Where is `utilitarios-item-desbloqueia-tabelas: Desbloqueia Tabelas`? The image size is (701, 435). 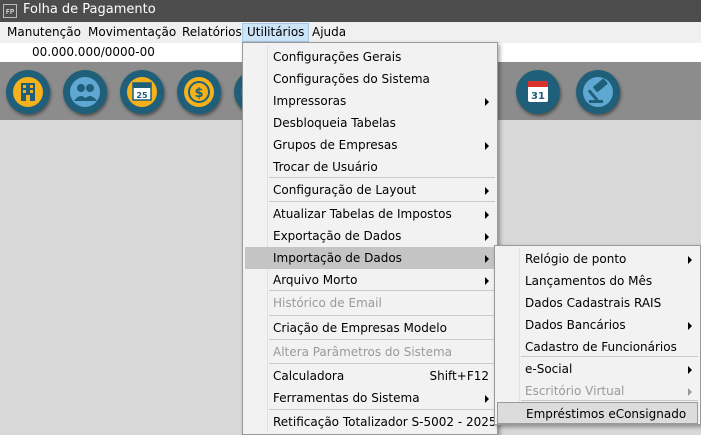
utilitarios-item-desbloqueia-tabelas: Desbloqueia Tabelas is located at coordinates (370, 123).